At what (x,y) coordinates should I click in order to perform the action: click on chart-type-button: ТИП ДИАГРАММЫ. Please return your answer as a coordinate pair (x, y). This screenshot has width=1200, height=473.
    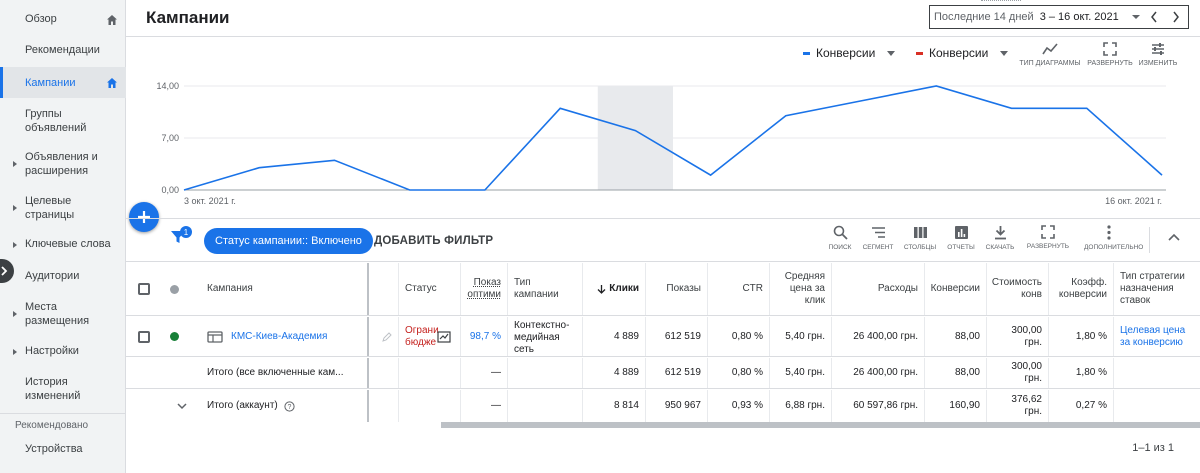
    Looking at the image, I should click on (1050, 54).